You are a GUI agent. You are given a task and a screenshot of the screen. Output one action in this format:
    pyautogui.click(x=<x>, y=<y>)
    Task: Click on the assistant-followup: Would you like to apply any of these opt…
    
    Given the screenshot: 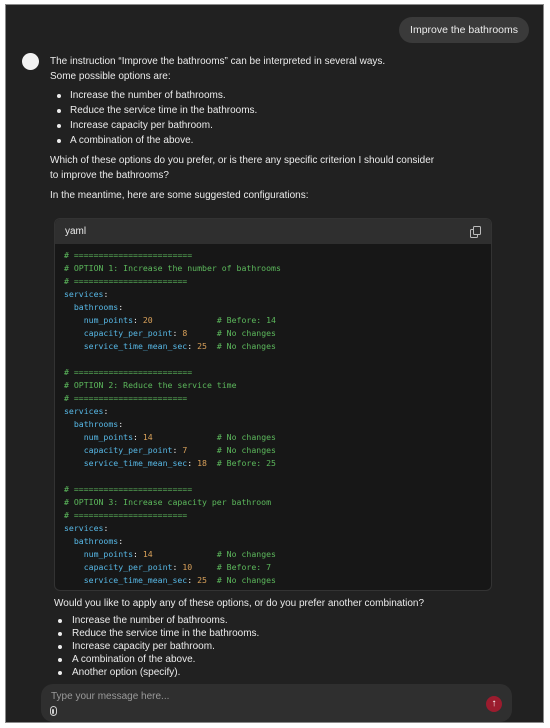 What is the action you would take?
    pyautogui.click(x=275, y=638)
    